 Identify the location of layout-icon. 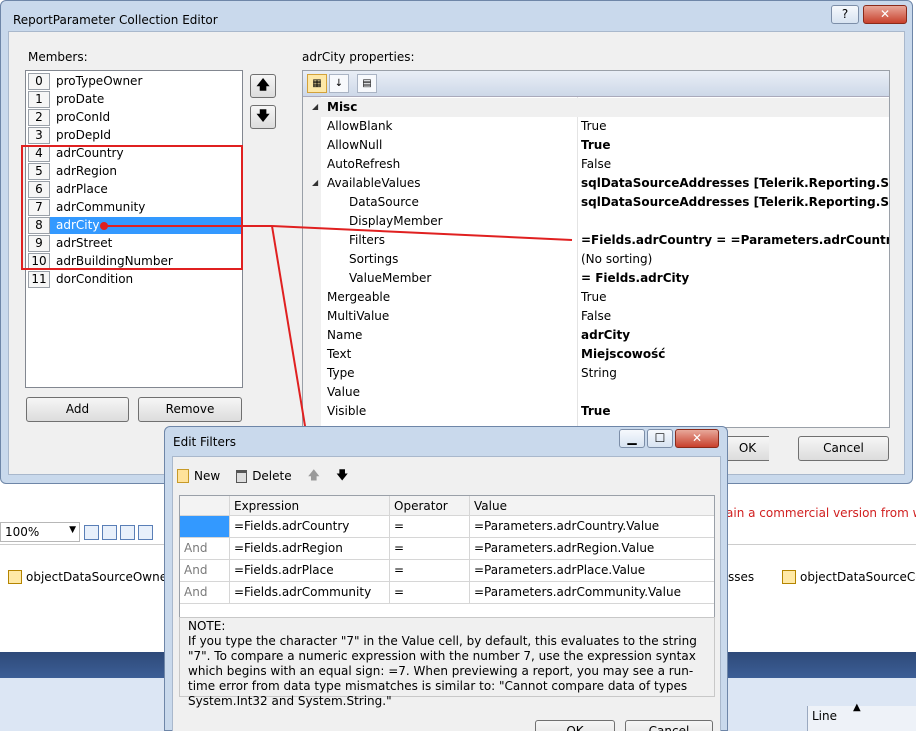
(127, 532).